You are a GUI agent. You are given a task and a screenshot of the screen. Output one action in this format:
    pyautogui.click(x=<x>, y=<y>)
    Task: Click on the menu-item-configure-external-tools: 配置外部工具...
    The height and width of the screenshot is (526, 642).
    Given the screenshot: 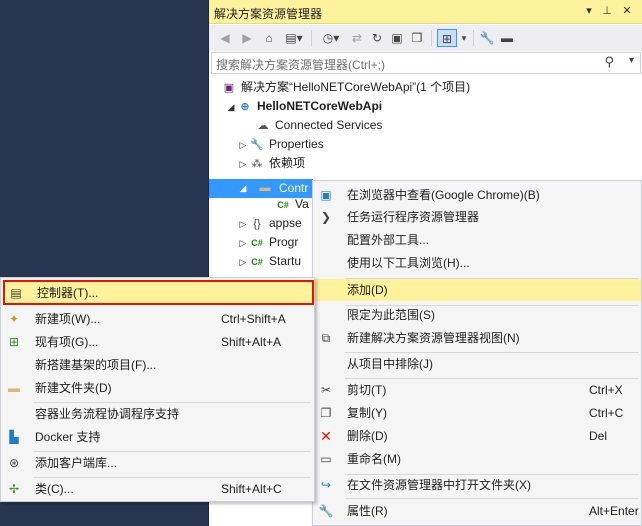 What is the action you would take?
    pyautogui.click(x=477, y=240)
    